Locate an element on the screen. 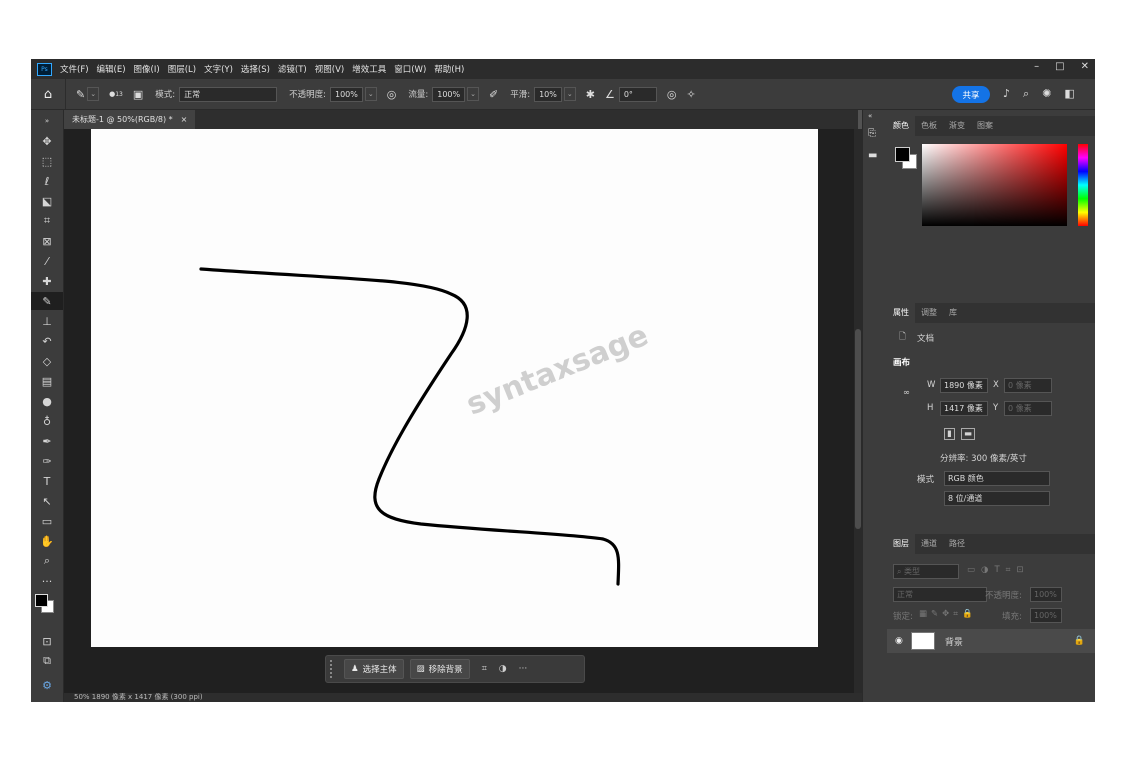 The width and height of the screenshot is (1126, 762). search-icon: ⌕ is located at coordinates (1026, 94).